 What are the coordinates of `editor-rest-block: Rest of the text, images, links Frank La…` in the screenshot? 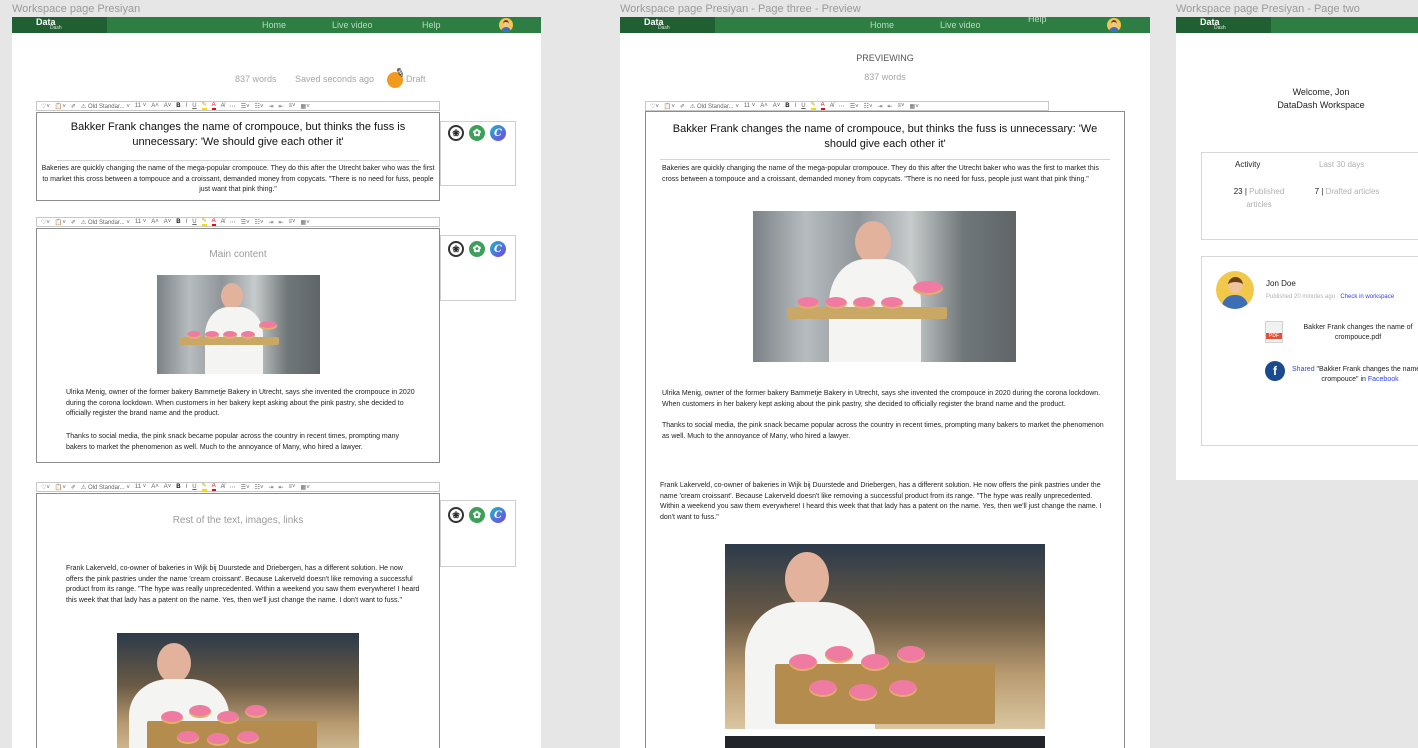 It's located at (238, 620).